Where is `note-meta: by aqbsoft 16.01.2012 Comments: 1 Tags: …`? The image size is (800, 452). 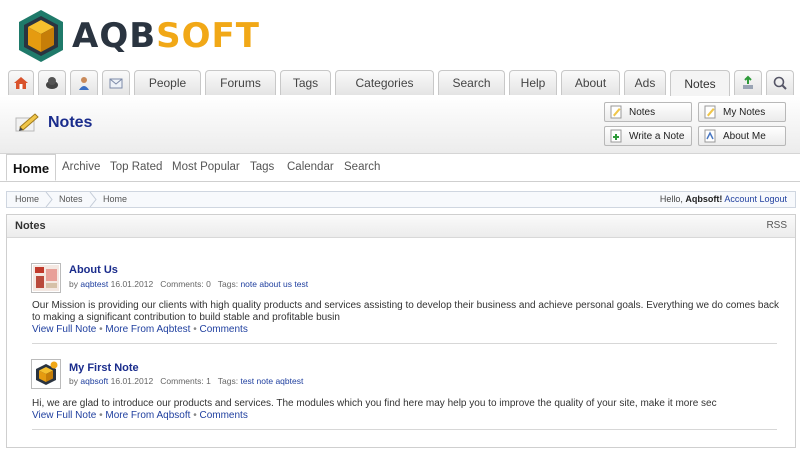
note-meta: by aqbsoft 16.01.2012 Comments: 1 Tags: … is located at coordinates (186, 381).